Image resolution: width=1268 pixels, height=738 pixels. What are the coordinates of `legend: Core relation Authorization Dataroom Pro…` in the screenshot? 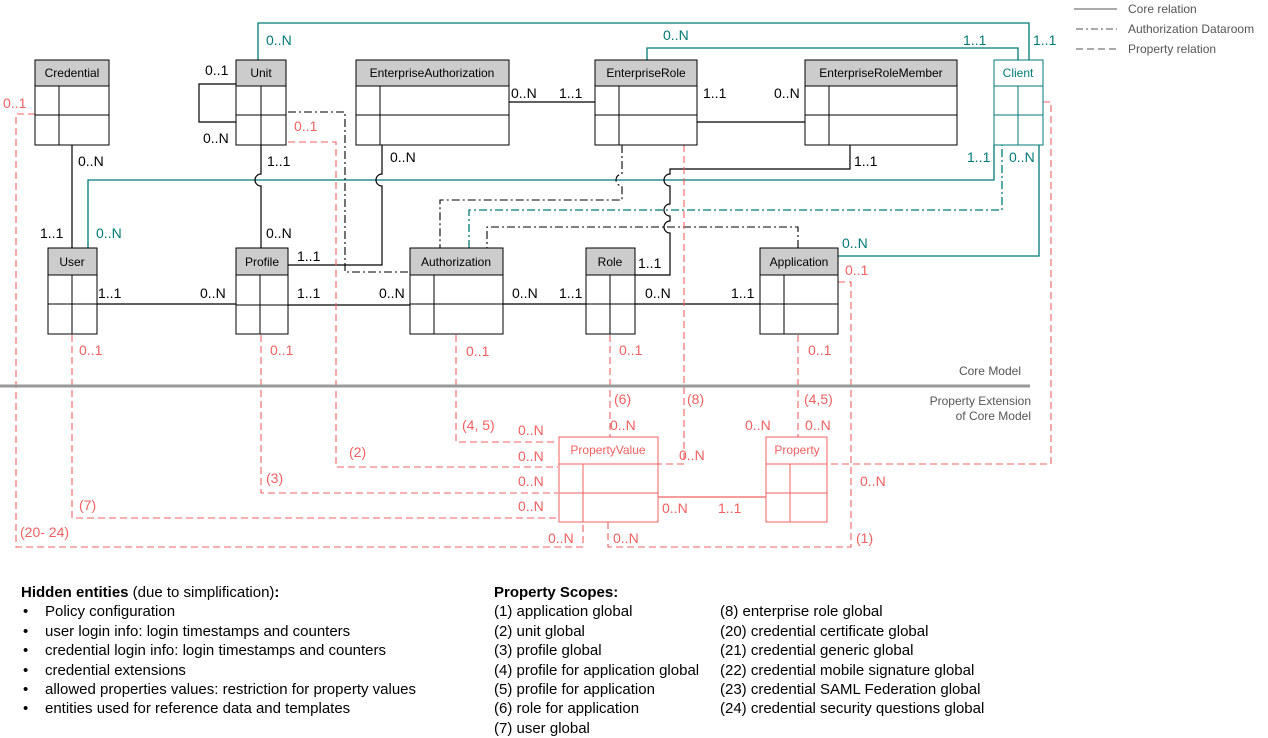 It's located at (1164, 29).